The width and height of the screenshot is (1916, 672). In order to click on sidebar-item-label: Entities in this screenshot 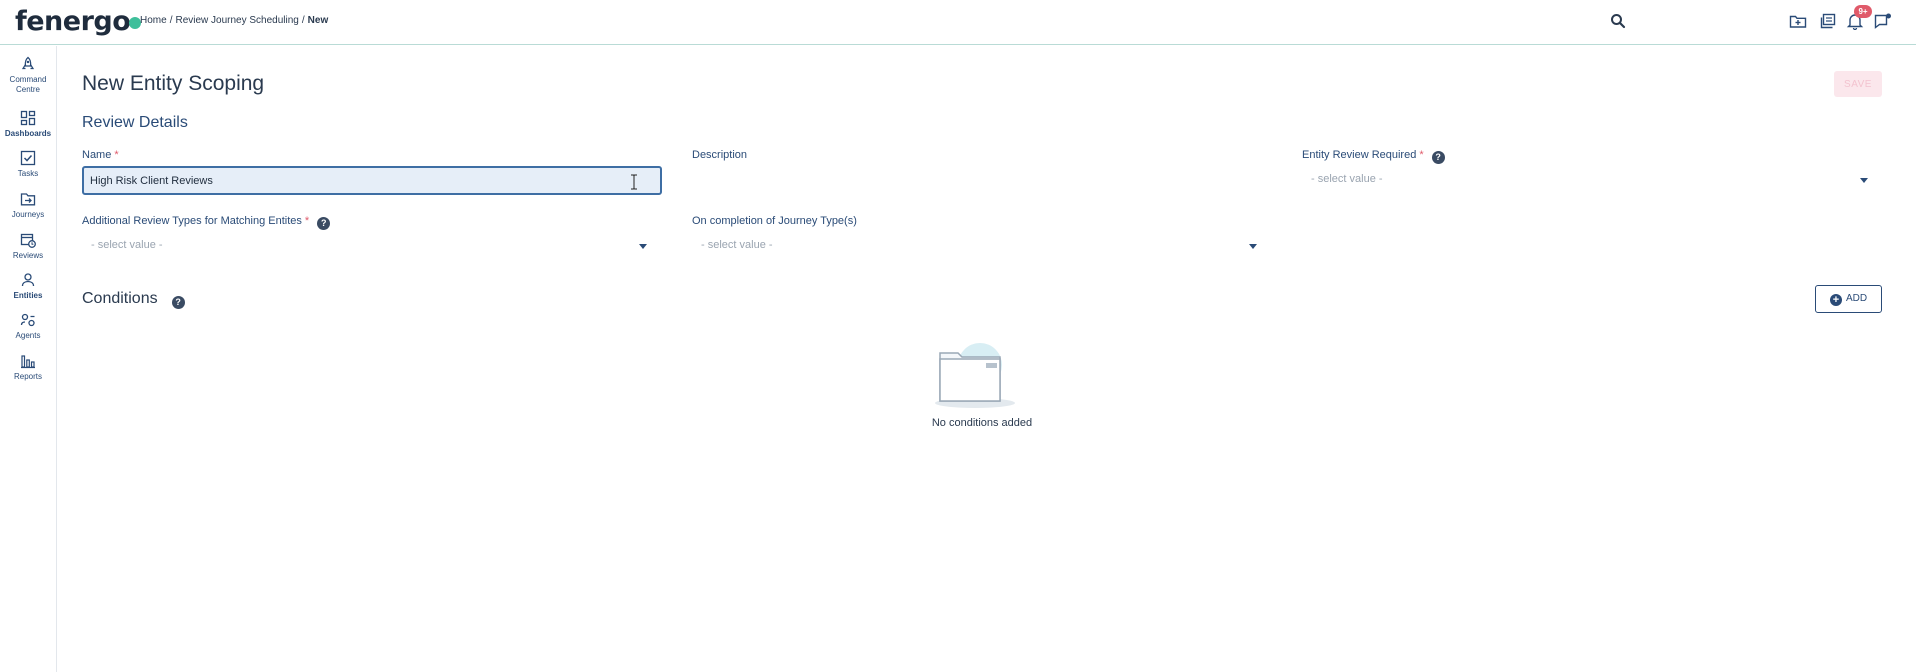, I will do `click(28, 295)`.